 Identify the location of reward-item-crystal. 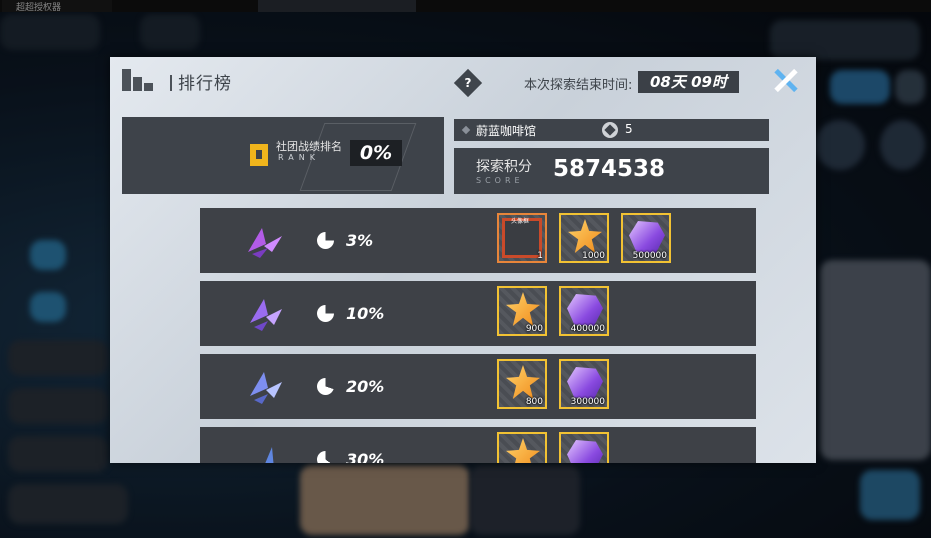
(584, 447).